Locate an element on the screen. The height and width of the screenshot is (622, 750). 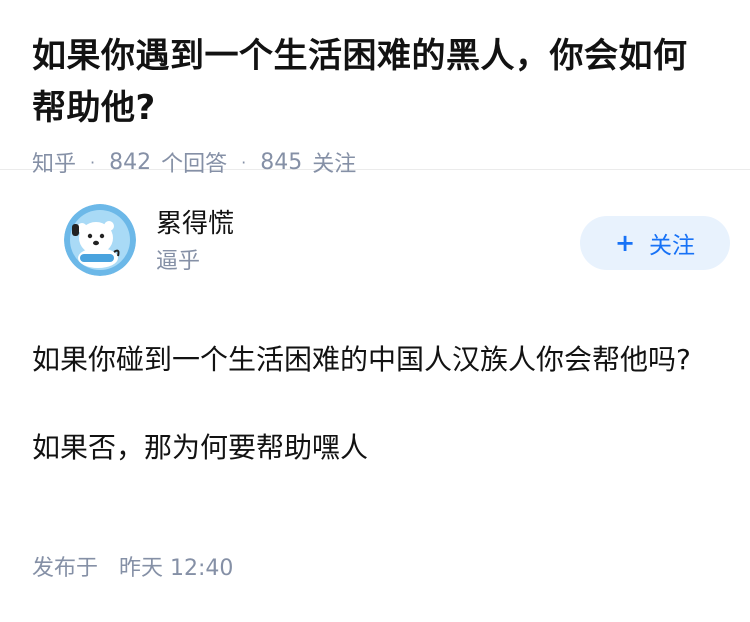
publish-label: 发布于 is located at coordinates (65, 568).